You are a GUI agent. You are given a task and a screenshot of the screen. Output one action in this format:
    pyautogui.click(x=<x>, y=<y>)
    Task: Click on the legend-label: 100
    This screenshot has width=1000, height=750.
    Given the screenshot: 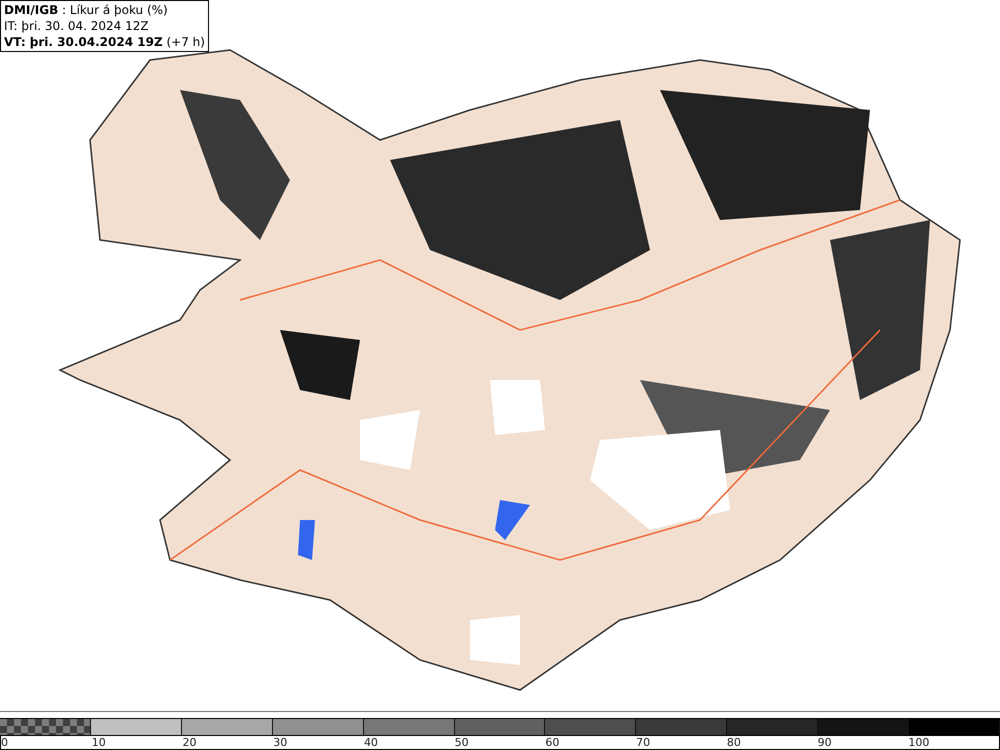 What is the action you would take?
    pyautogui.click(x=919, y=742)
    